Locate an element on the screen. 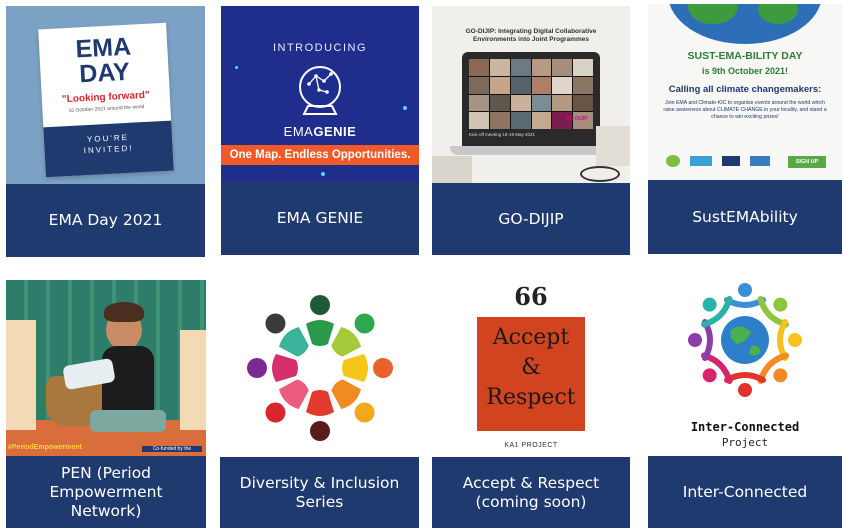 The width and height of the screenshot is (842, 529). ampersand-word: & is located at coordinates (531, 367).